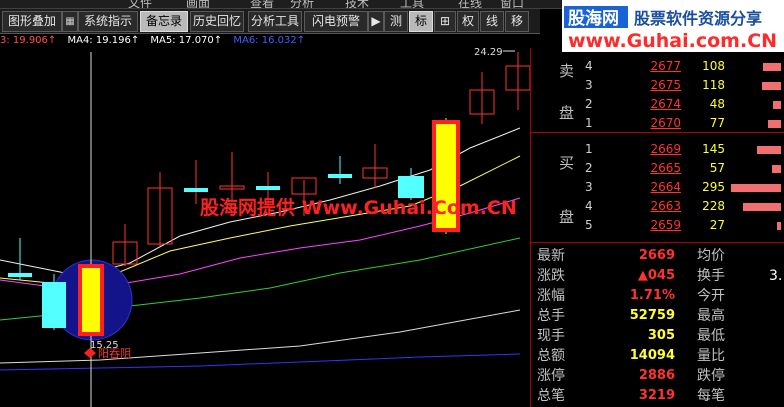 This screenshot has height=407, width=784. Describe the element at coordinates (652, 355) in the screenshot. I see `quote-value: 14094` at that location.